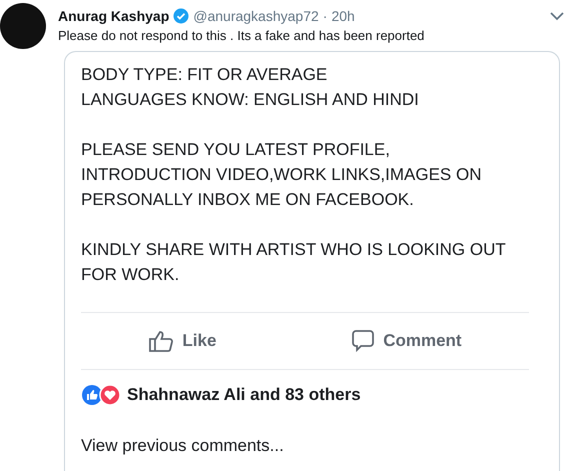 The image size is (570, 471). What do you see at coordinates (23, 26) in the screenshot?
I see `avatar` at bounding box center [23, 26].